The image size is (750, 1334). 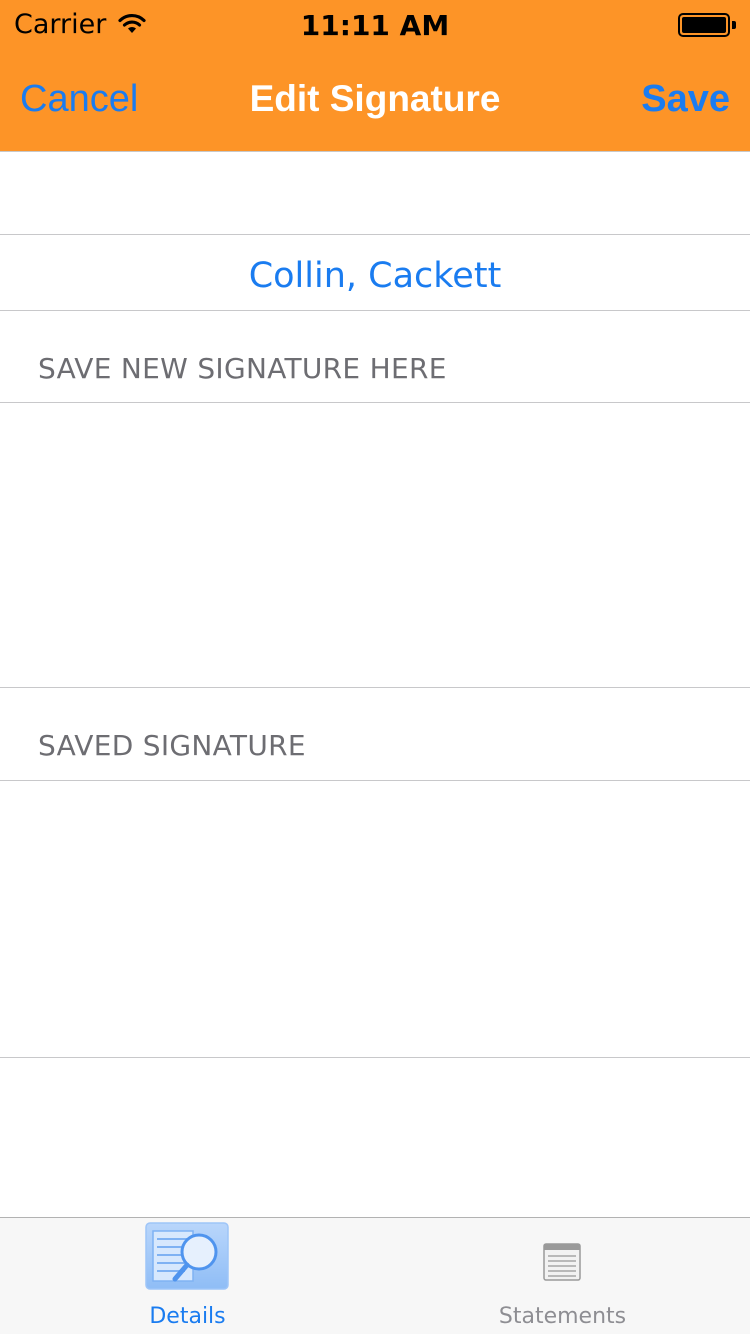 What do you see at coordinates (187, 1316) in the screenshot?
I see `tab-label-details: Details` at bounding box center [187, 1316].